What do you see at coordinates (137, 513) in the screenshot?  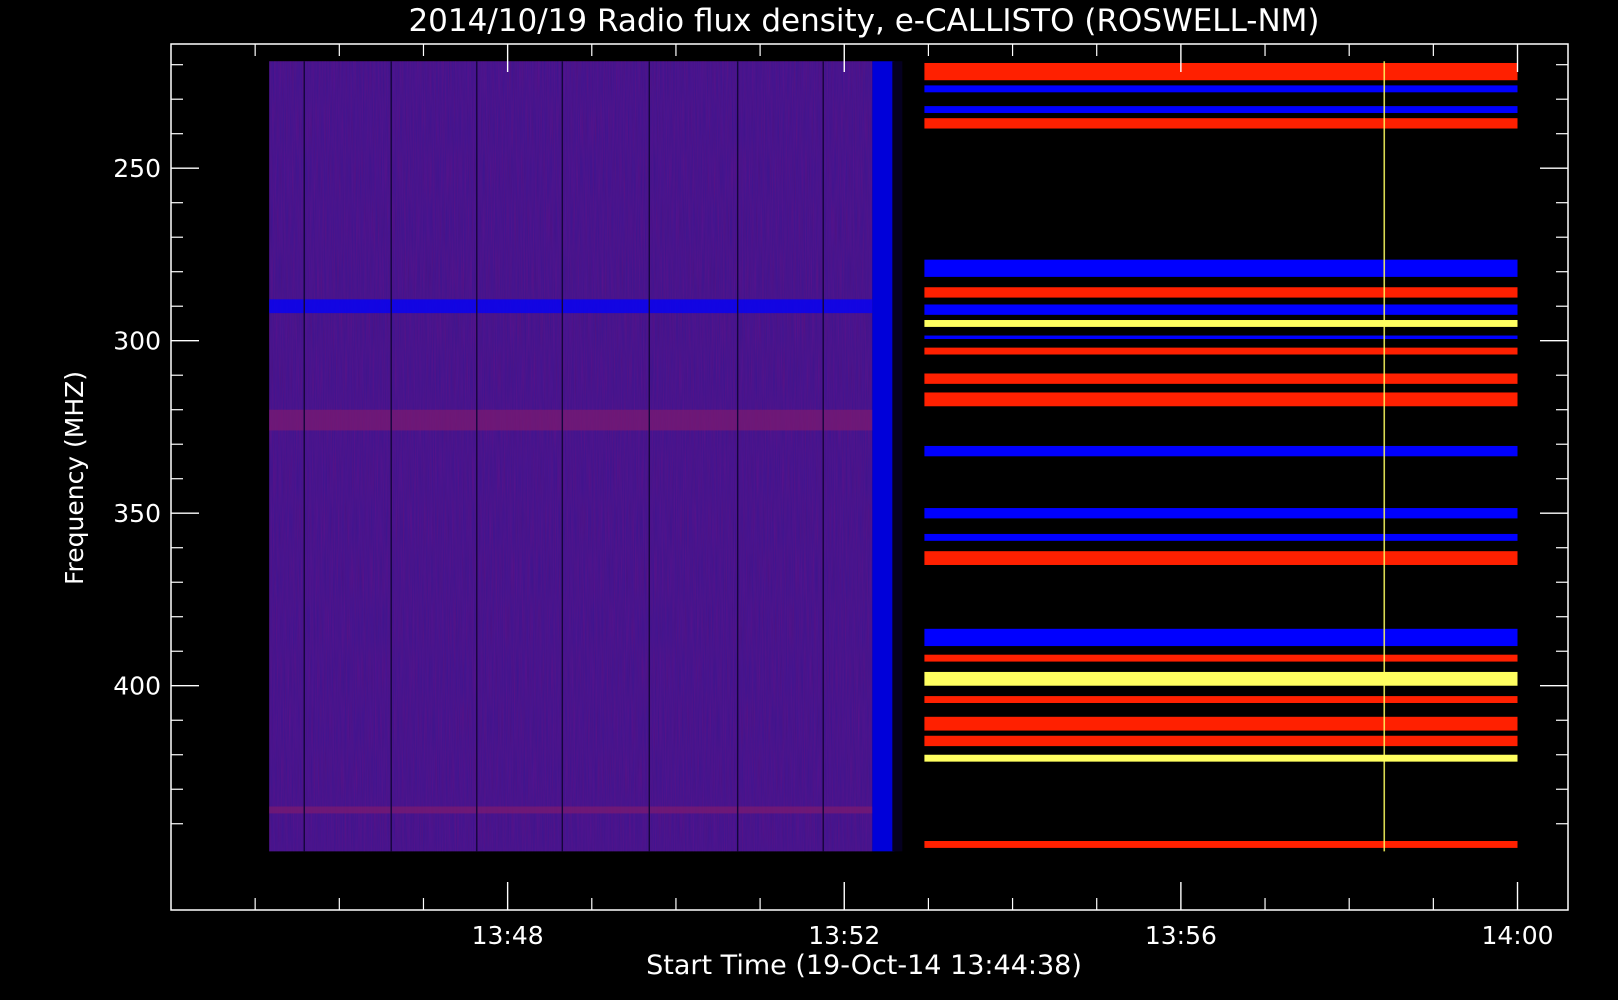 I see `y-tick-label: 350` at bounding box center [137, 513].